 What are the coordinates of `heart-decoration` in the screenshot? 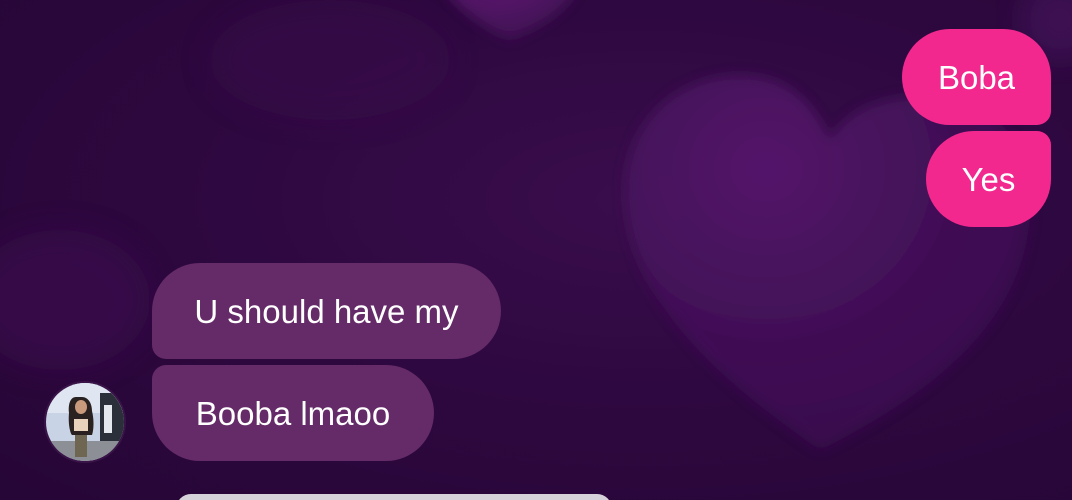 It's located at (512, 20).